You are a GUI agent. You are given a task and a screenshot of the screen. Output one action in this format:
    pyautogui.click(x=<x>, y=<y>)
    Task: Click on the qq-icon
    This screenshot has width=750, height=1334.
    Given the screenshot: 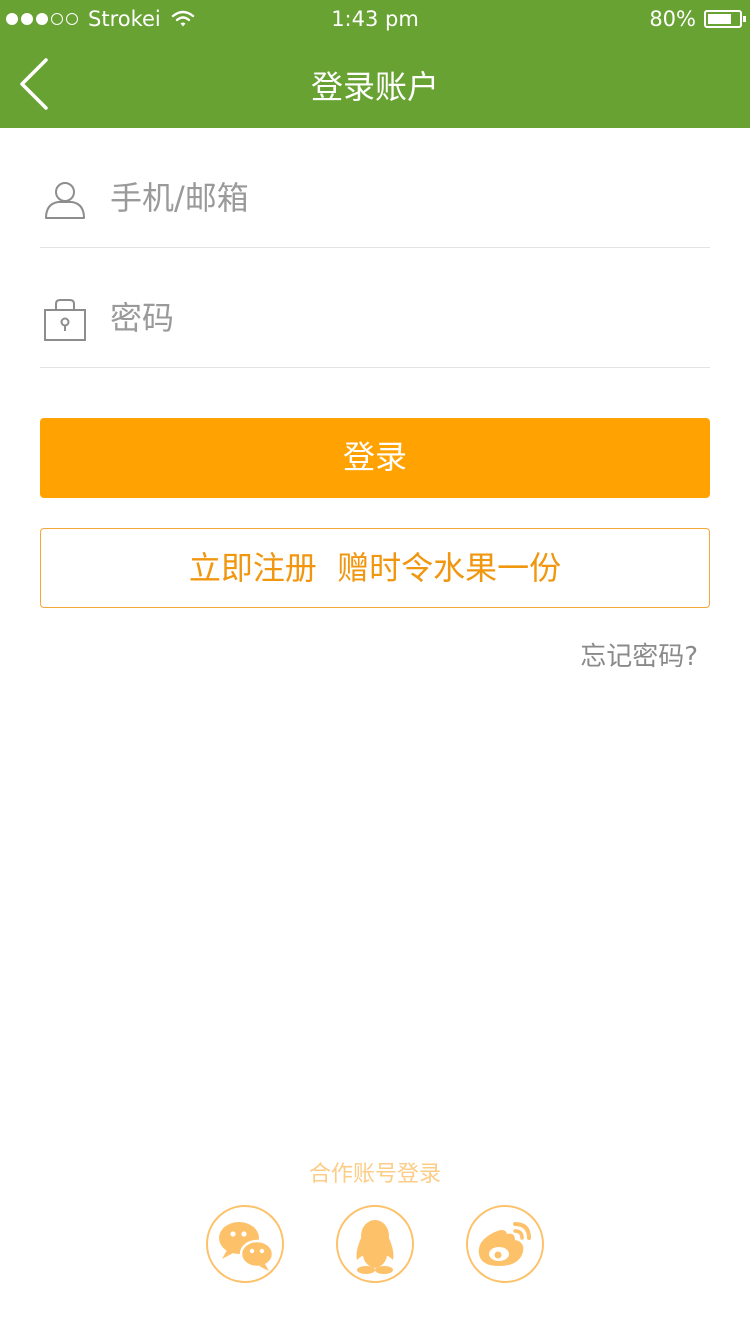 What is the action you would take?
    pyautogui.click(x=375, y=1244)
    